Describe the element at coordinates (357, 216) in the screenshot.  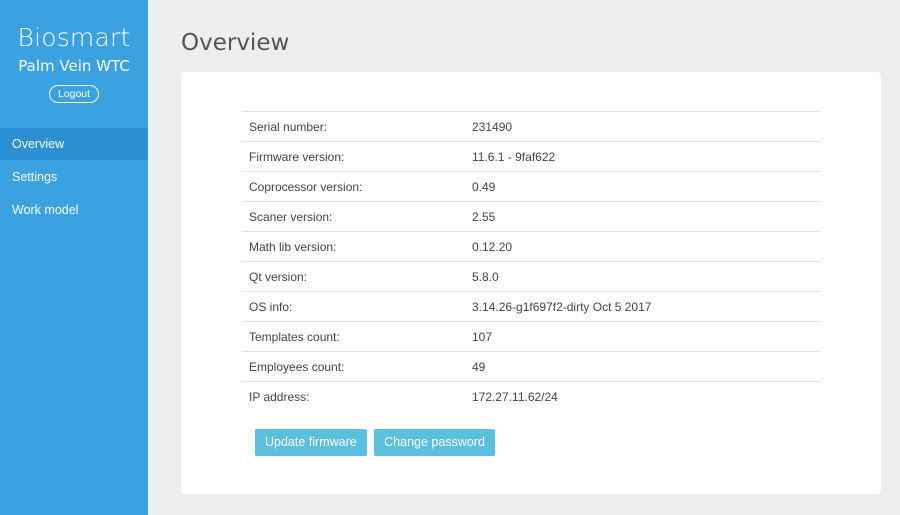
I see `row-label: Scaner version:` at that location.